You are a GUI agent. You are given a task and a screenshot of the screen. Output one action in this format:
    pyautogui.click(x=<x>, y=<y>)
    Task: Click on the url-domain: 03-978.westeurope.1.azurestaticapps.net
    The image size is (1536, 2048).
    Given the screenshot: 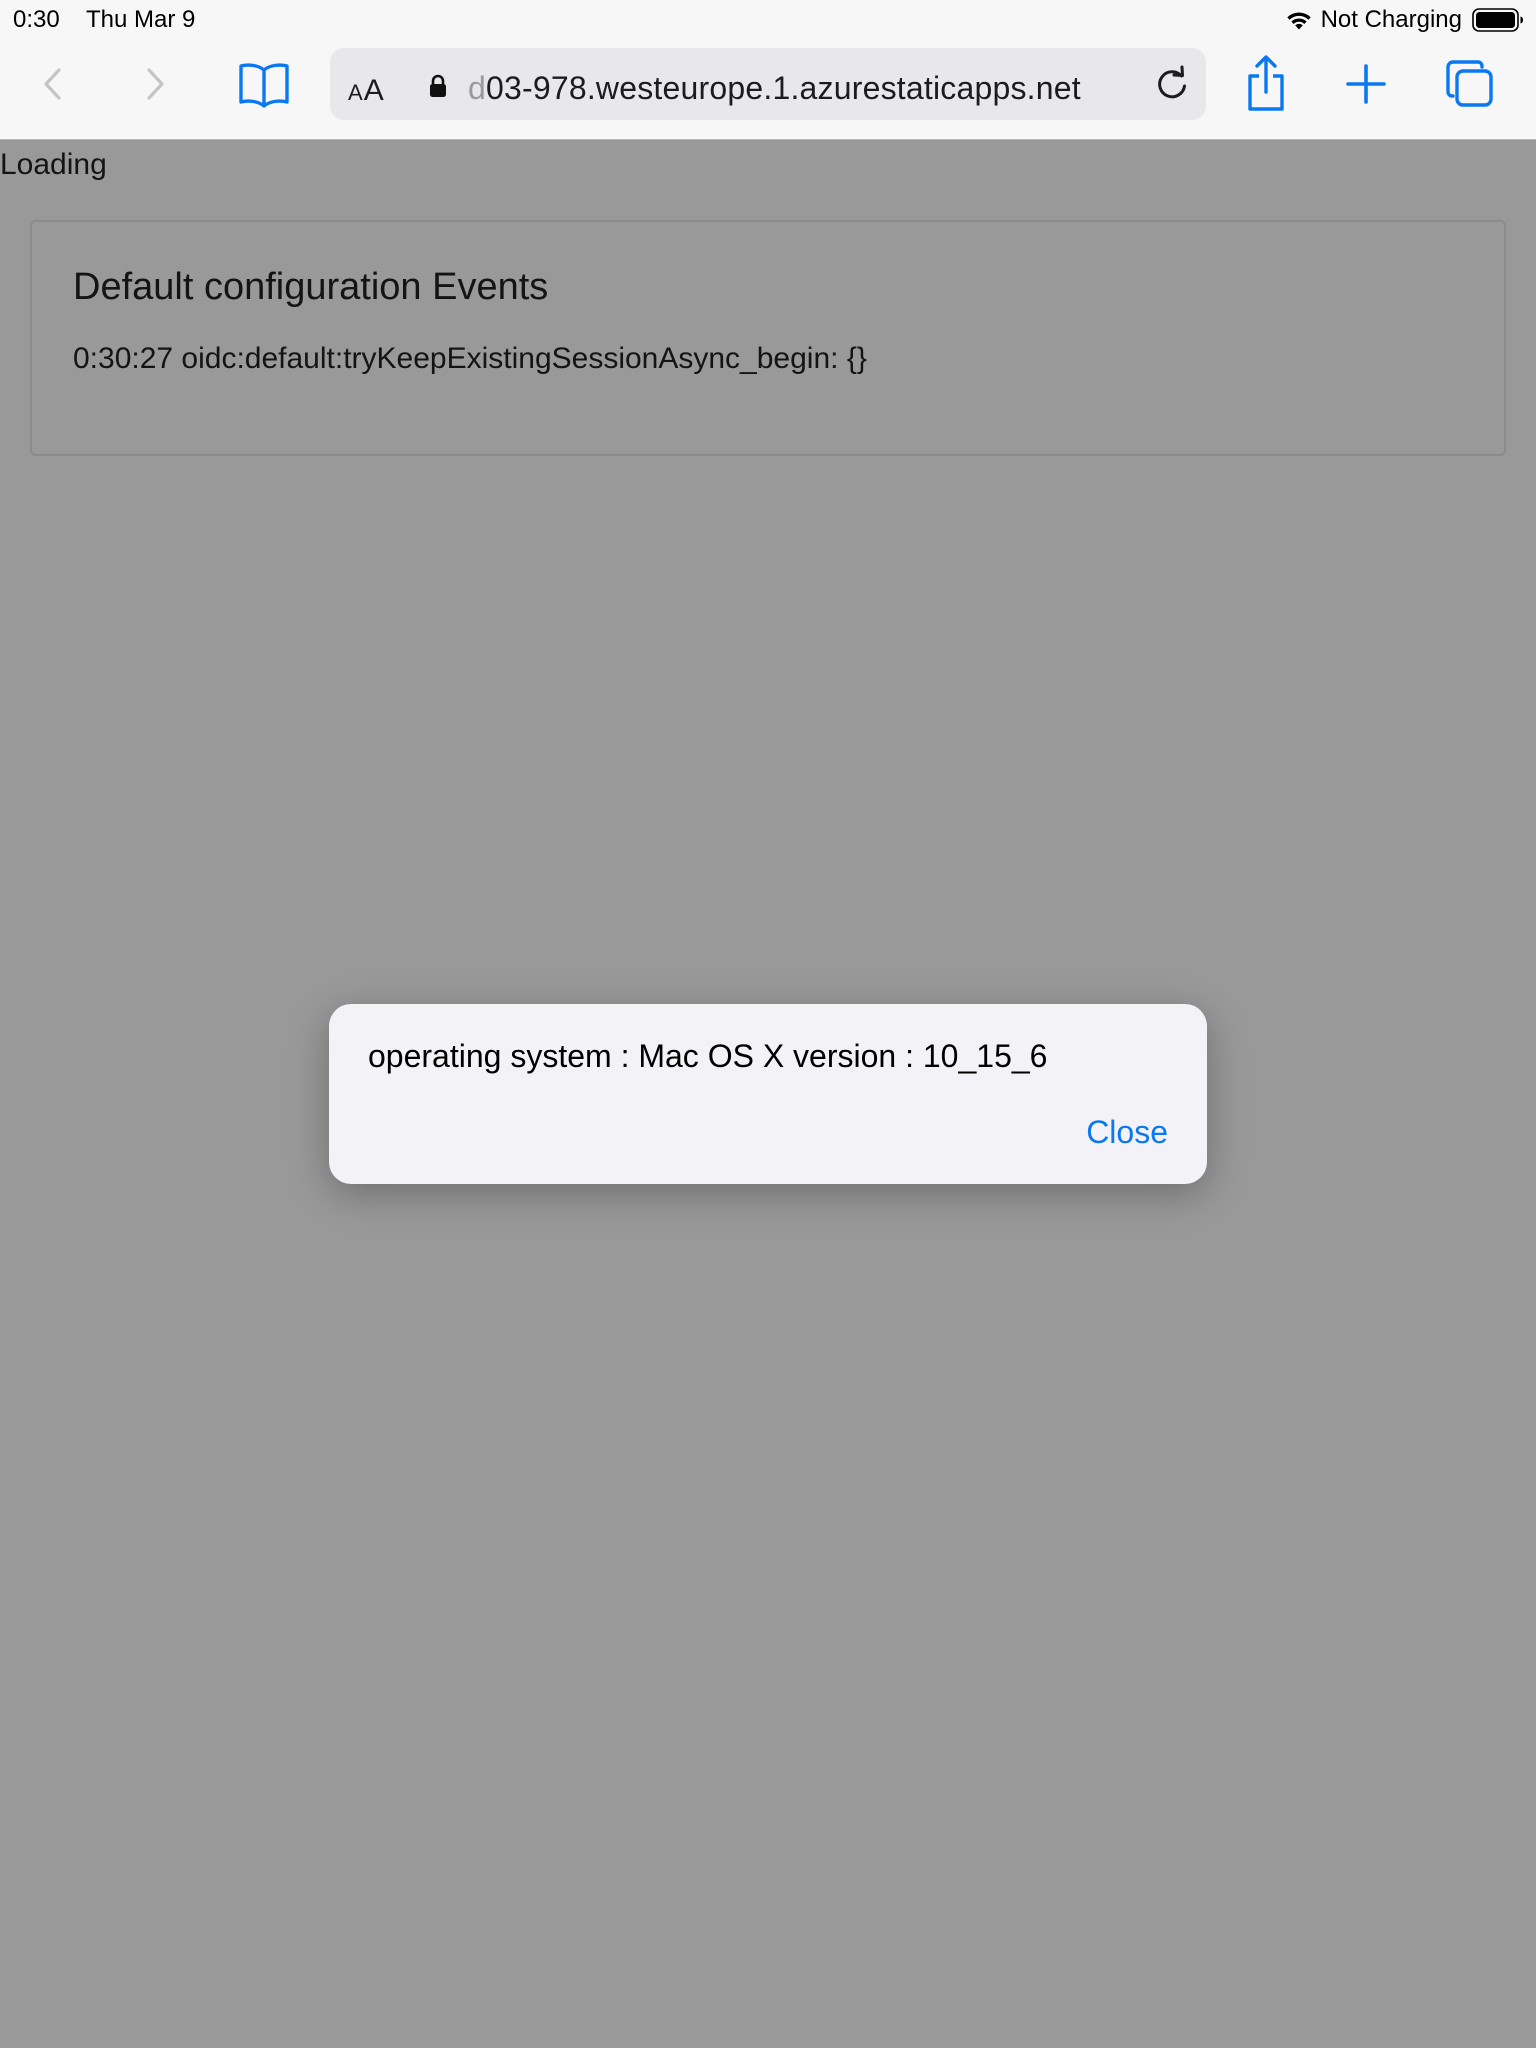 What is the action you would take?
    pyautogui.click(x=783, y=88)
    